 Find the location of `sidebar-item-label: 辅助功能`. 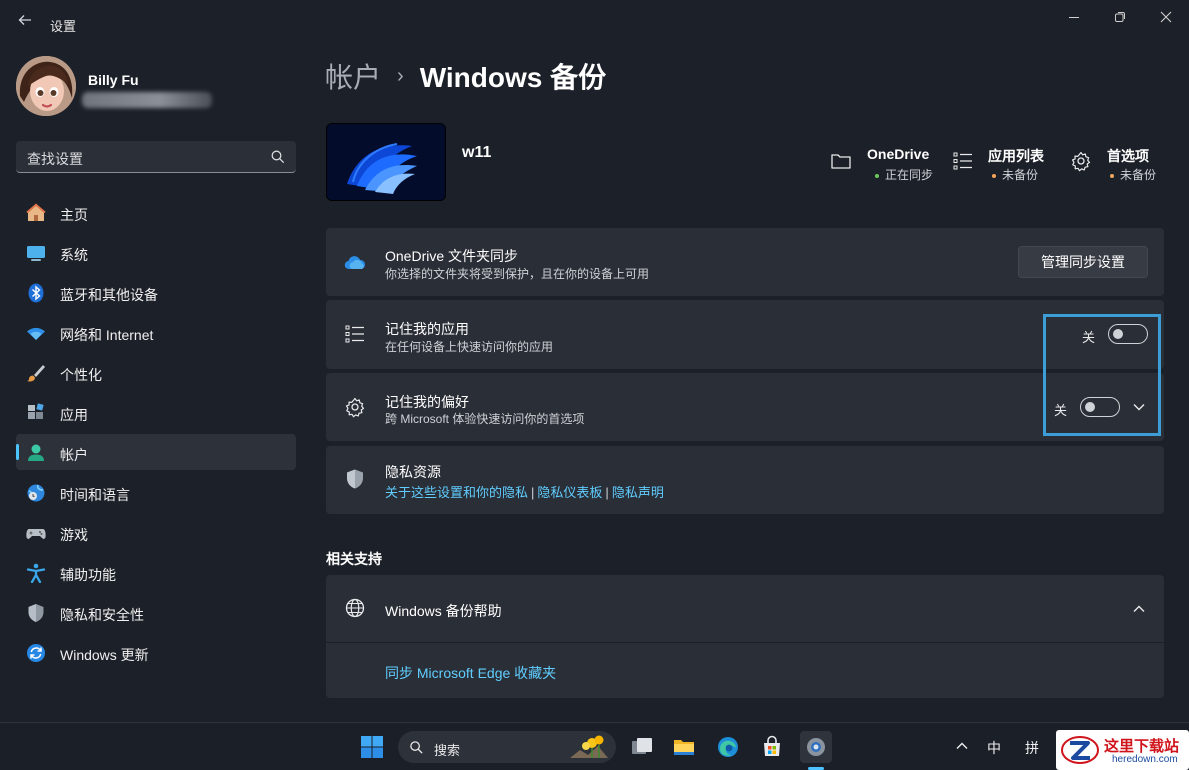

sidebar-item-label: 辅助功能 is located at coordinates (88, 575).